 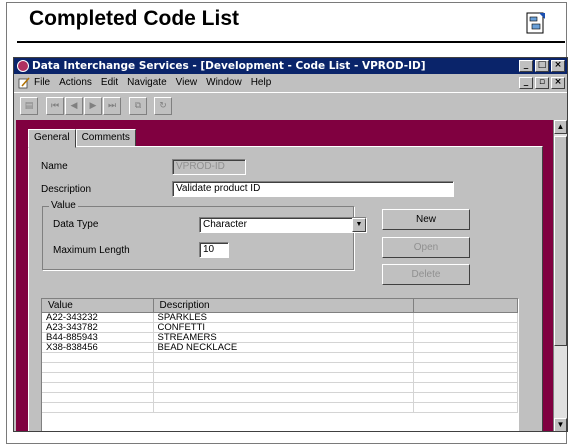 What do you see at coordinates (284, 306) in the screenshot?
I see `column-header-description: Description` at bounding box center [284, 306].